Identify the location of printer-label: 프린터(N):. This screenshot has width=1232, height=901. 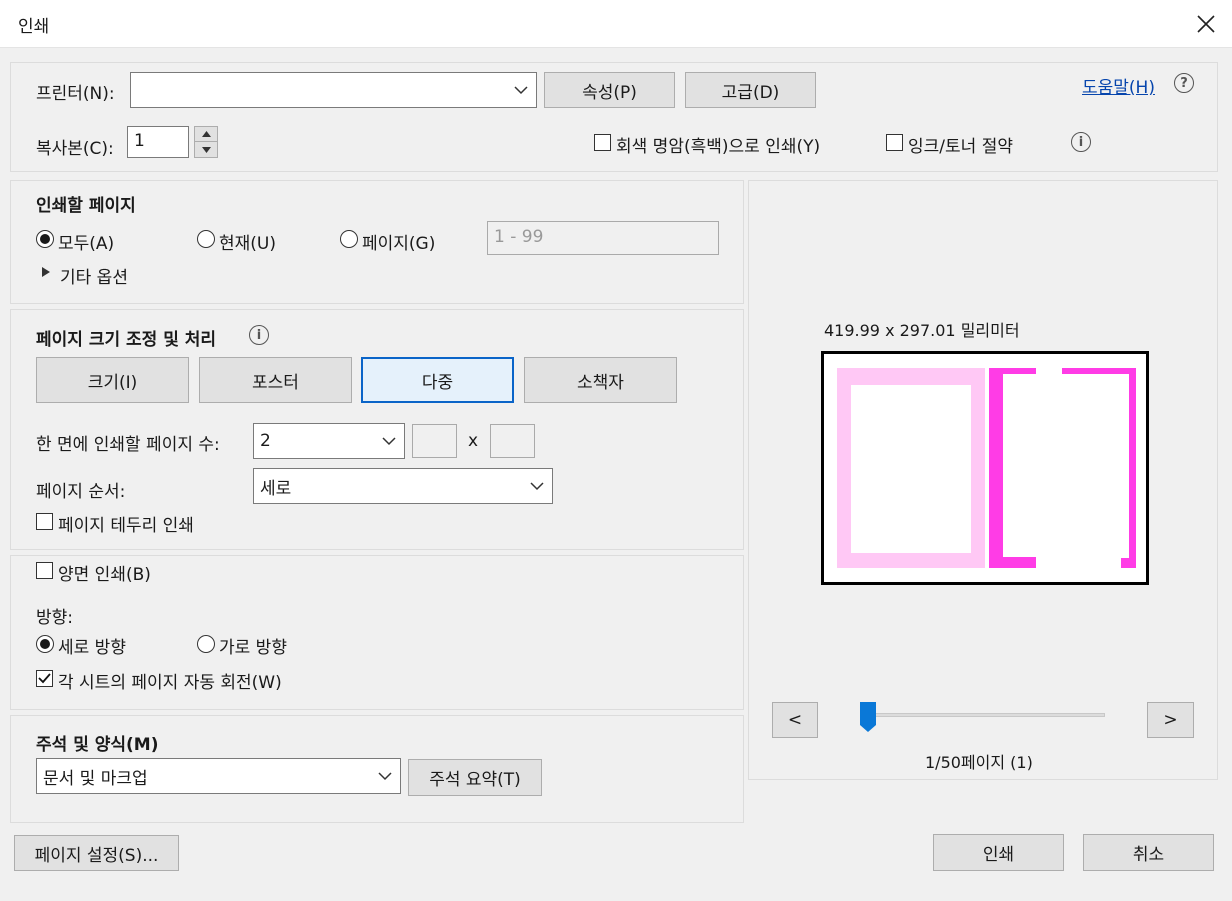
(75, 94).